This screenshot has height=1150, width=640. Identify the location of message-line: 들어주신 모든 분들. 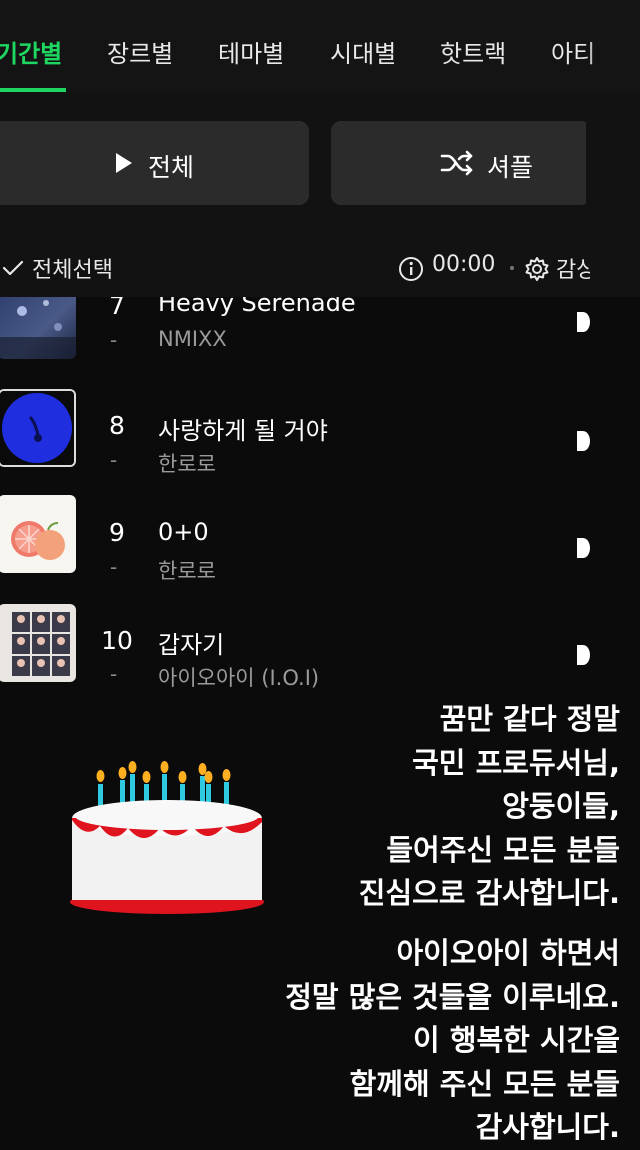
(503, 849).